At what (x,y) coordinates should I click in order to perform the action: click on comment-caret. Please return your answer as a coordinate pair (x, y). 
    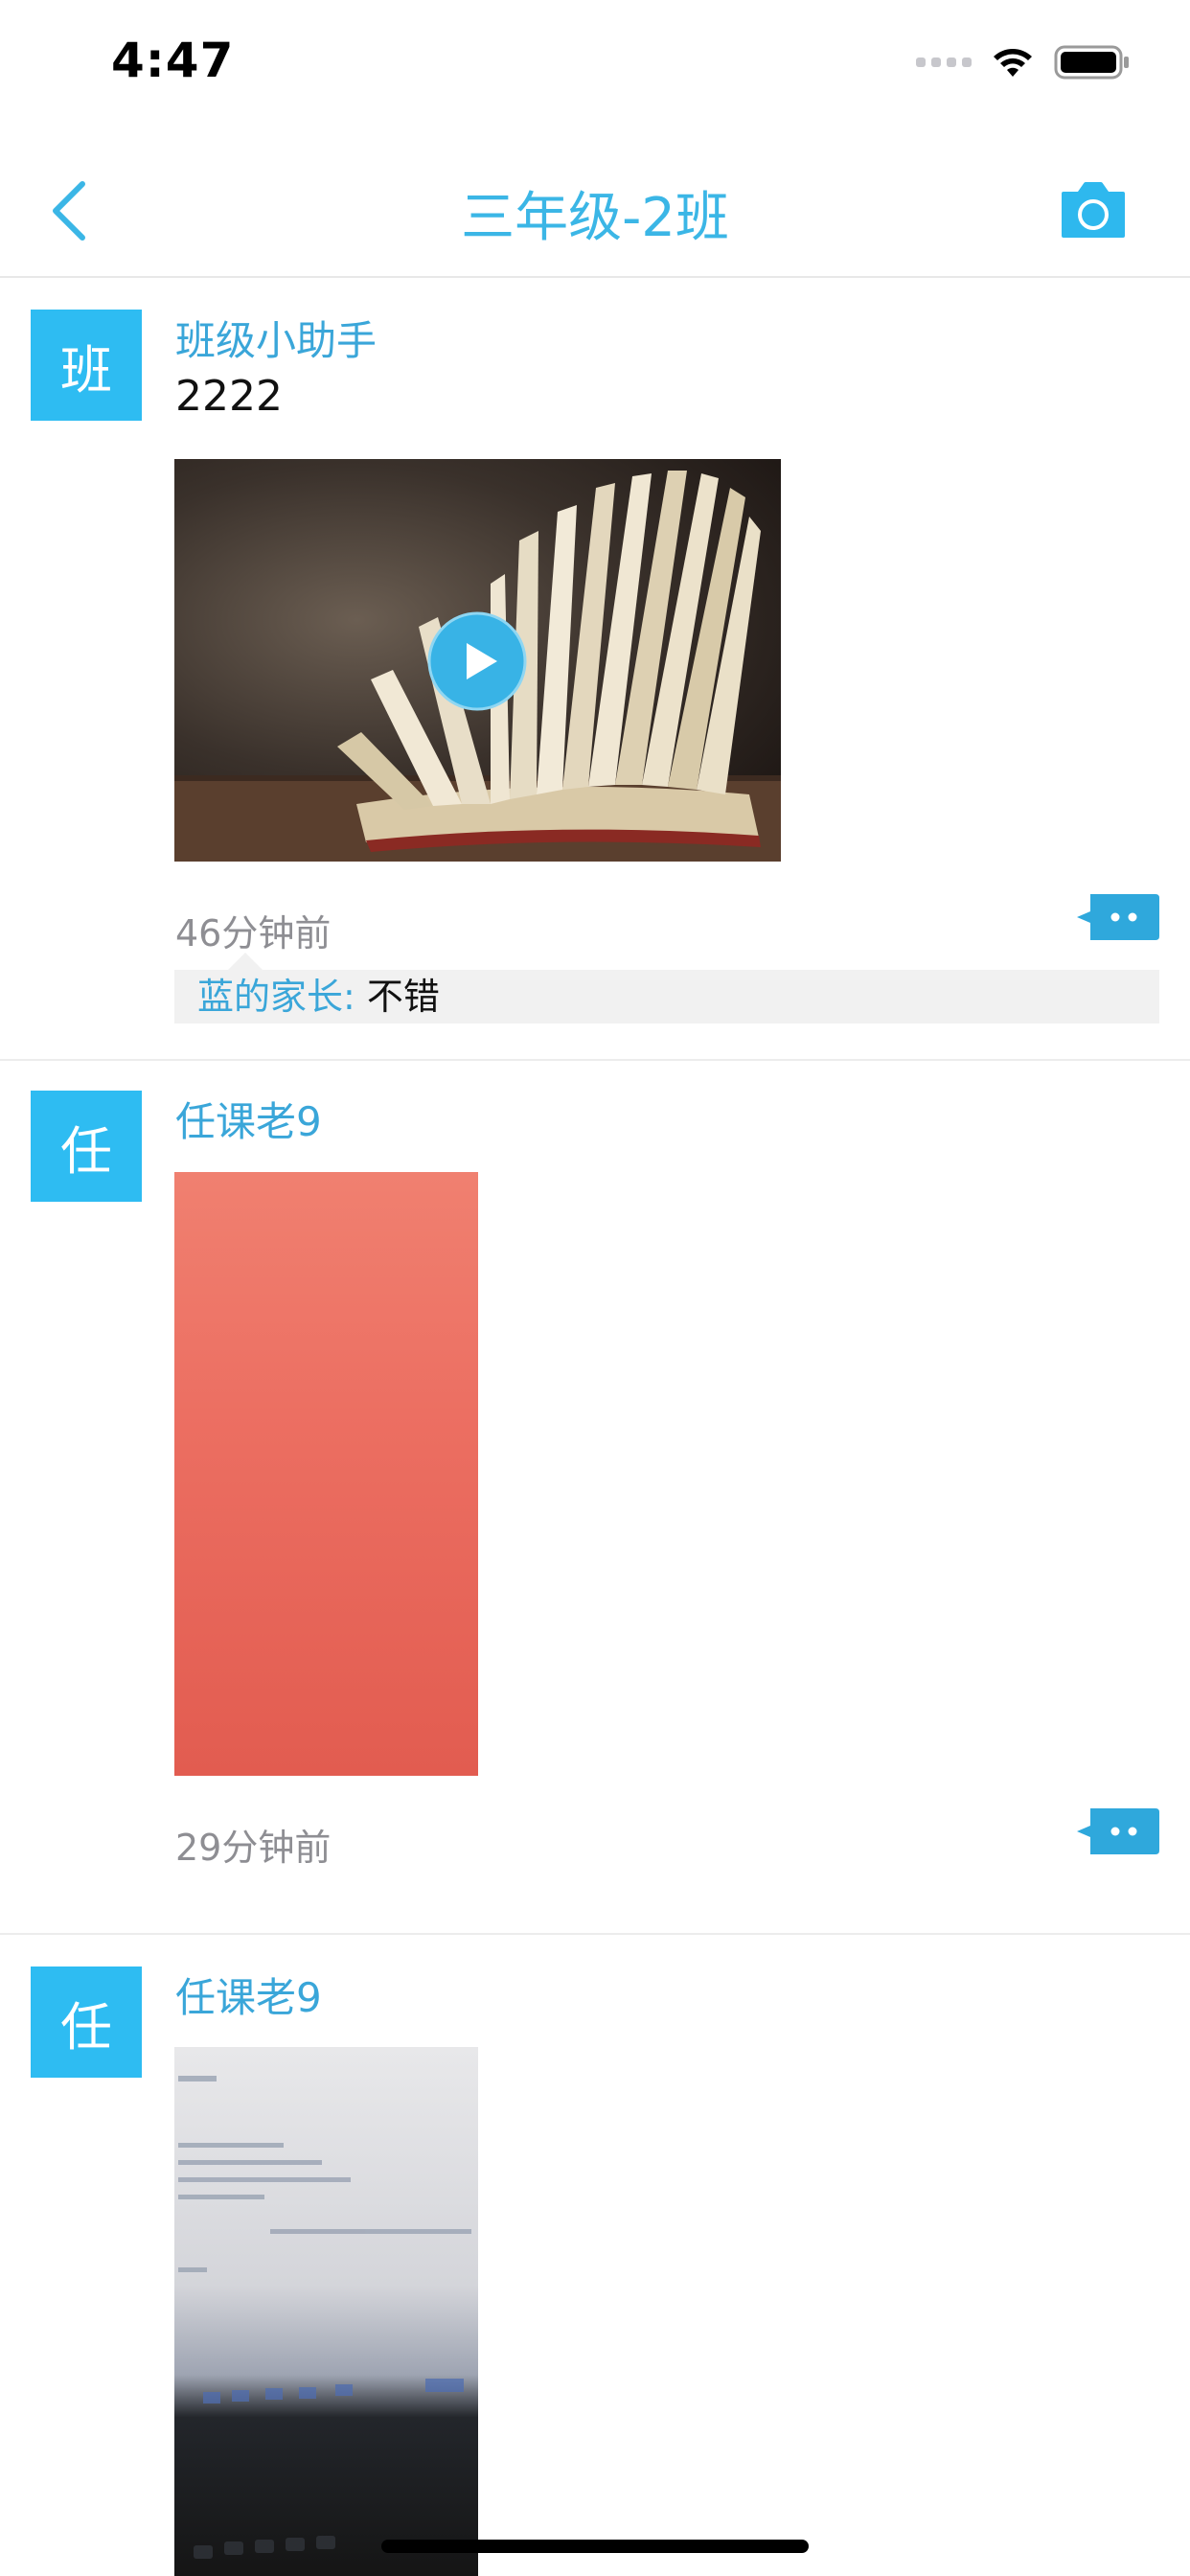
    Looking at the image, I should click on (246, 961).